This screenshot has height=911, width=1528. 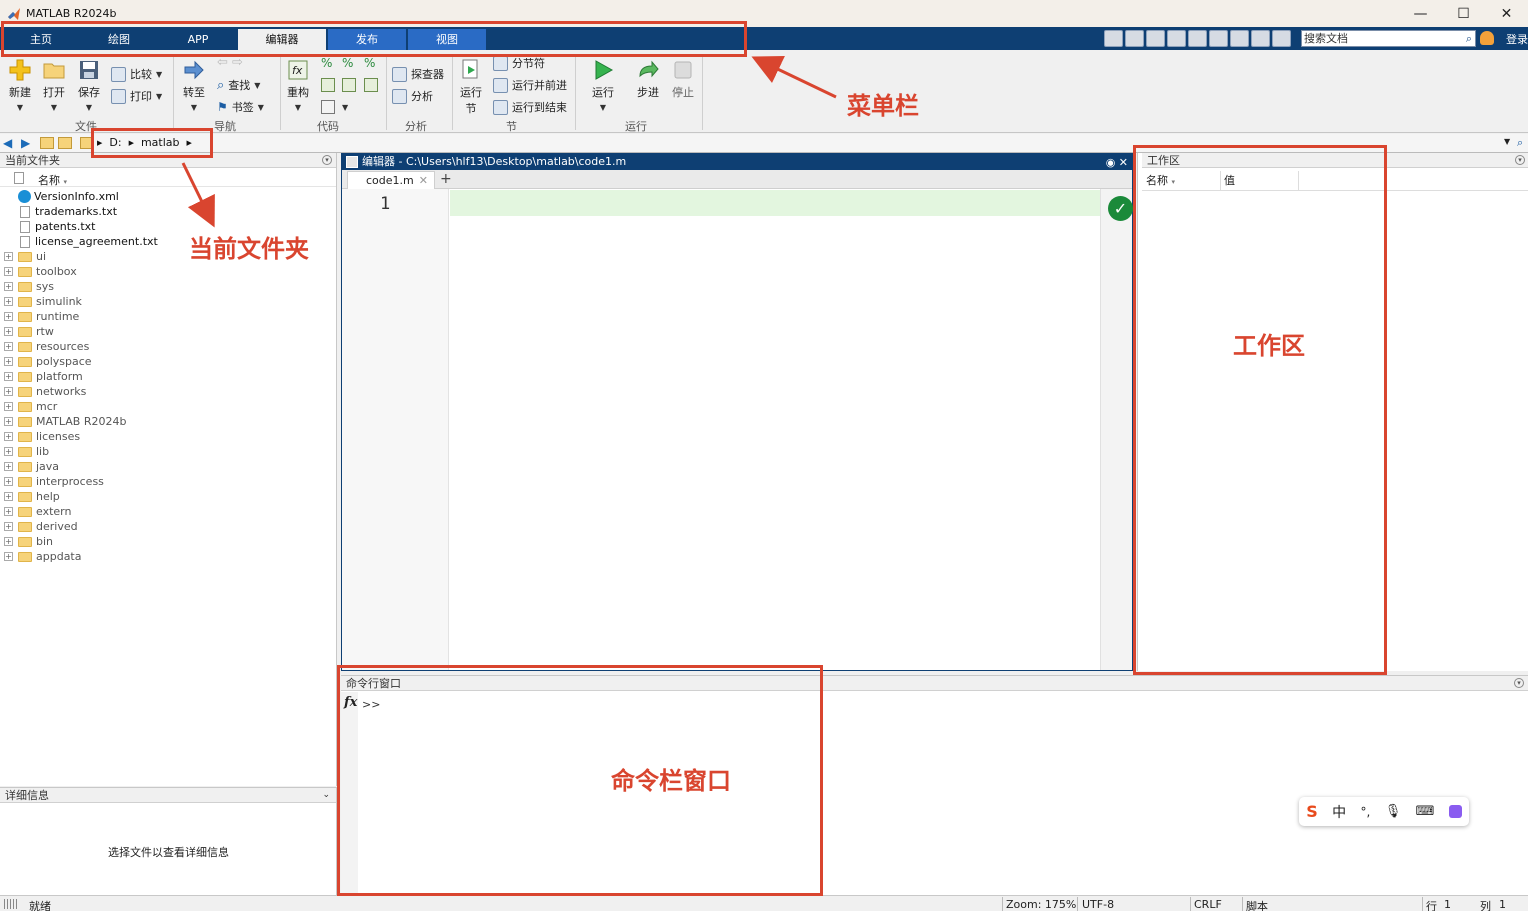 I want to click on increase-indent-icon, so click(x=371, y=85).